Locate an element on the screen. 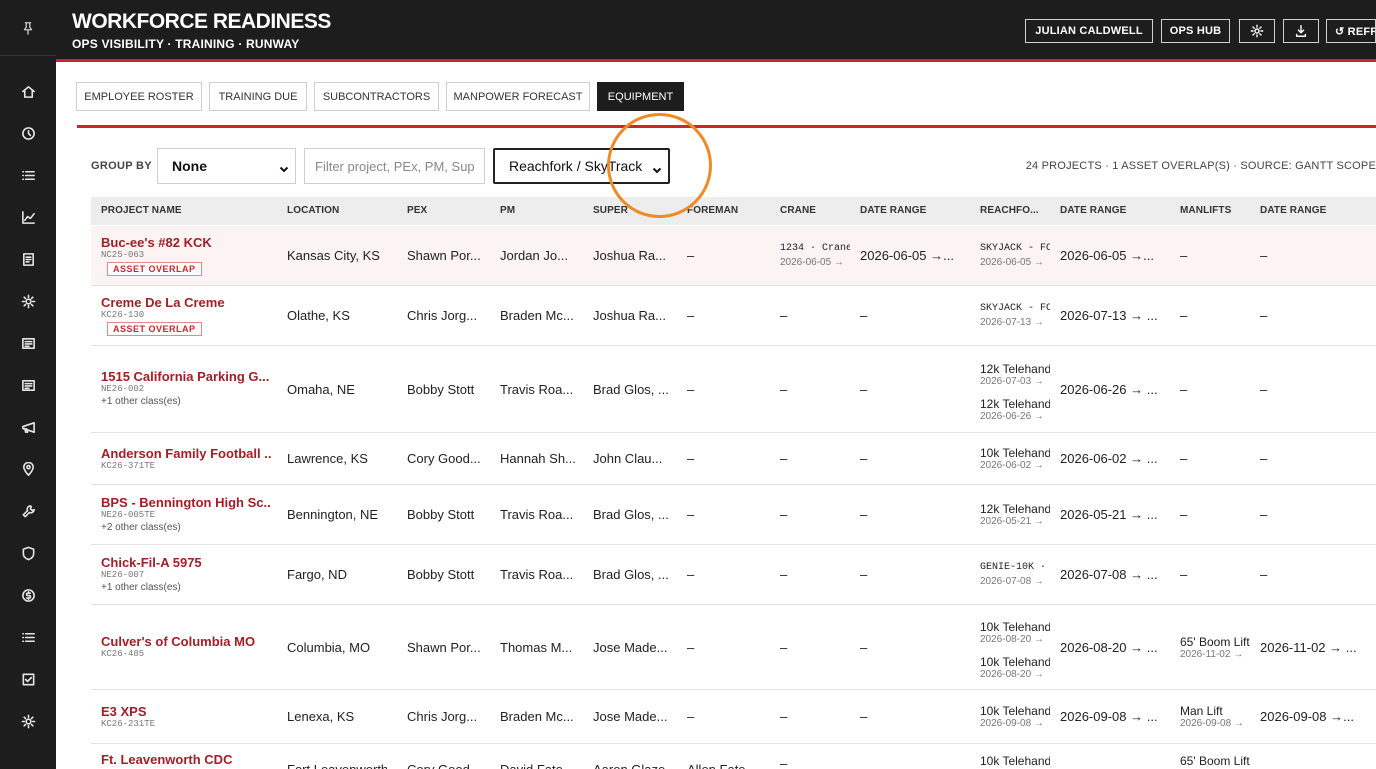 The image size is (1376, 769). col-header-manlifts: MANLIFTS is located at coordinates (1205, 210).